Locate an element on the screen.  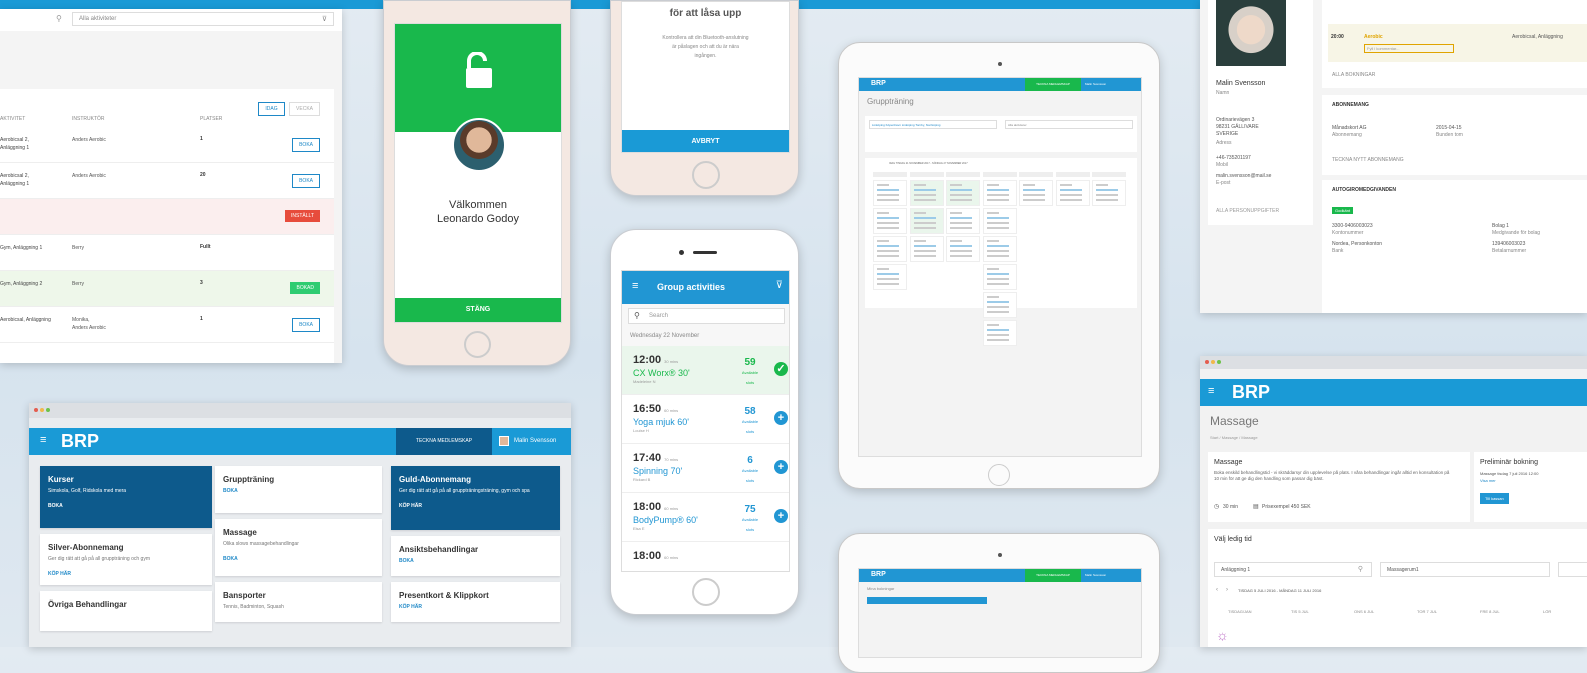
tab-week: VECKA is located at coordinates (304, 109).